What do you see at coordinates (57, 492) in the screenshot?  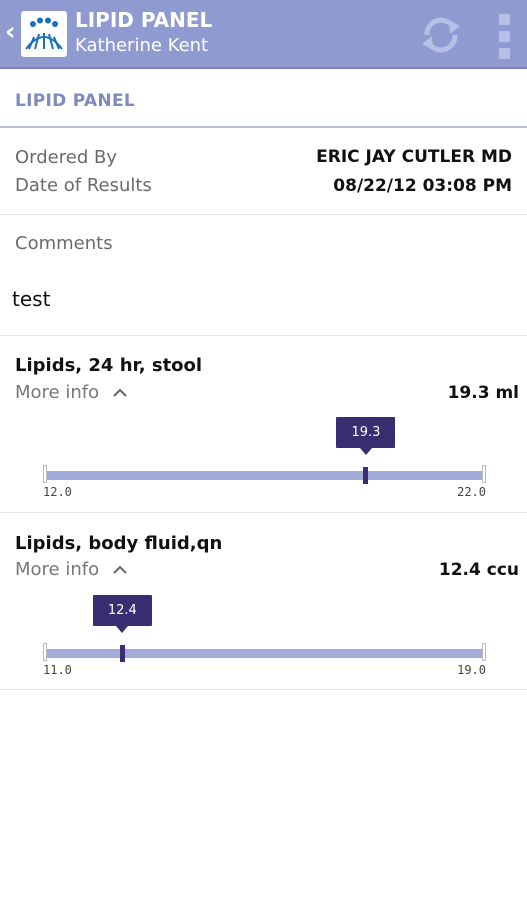 I see `range-low-label: 12.0` at bounding box center [57, 492].